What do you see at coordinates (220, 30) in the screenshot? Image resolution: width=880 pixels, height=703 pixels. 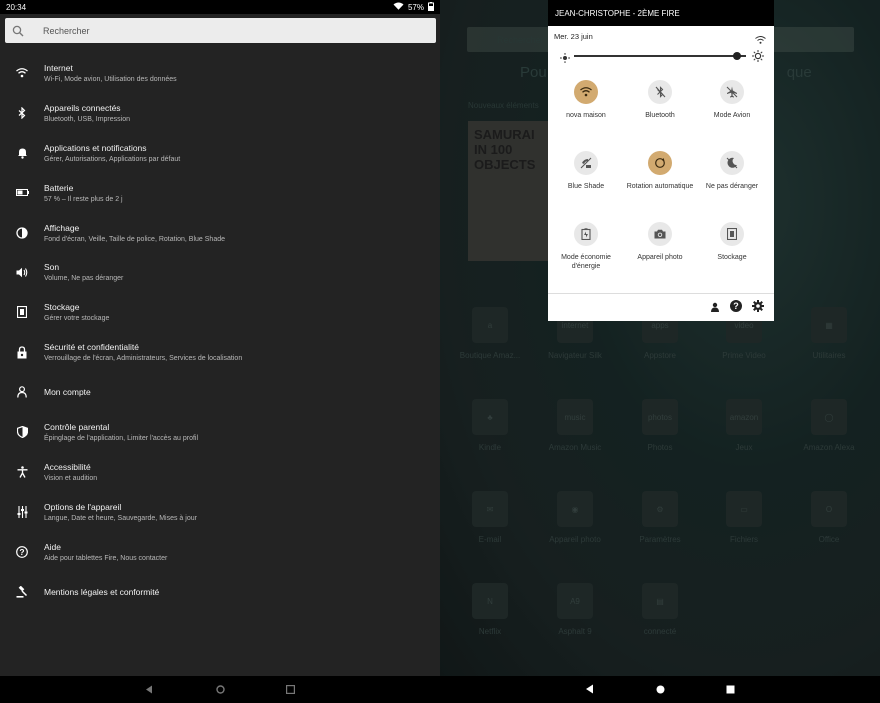 I see `settings-search-bar: Rechercher` at bounding box center [220, 30].